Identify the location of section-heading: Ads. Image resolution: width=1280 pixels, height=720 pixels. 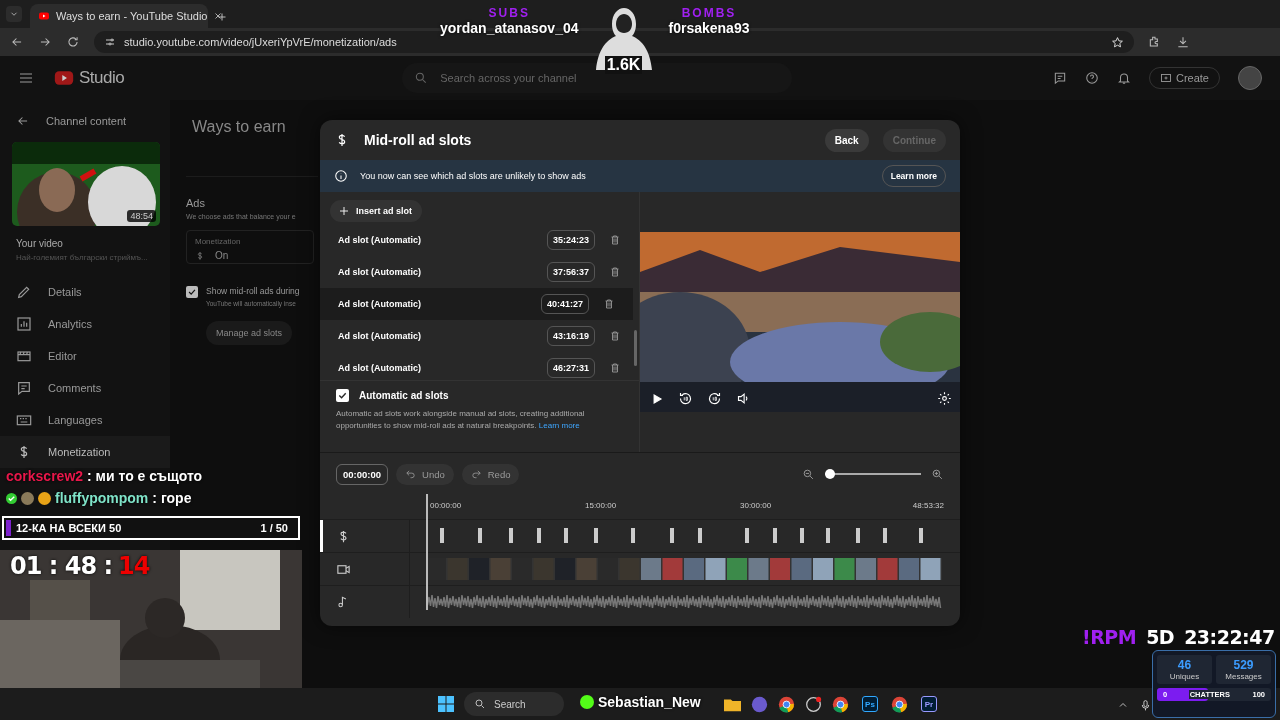
(196, 203).